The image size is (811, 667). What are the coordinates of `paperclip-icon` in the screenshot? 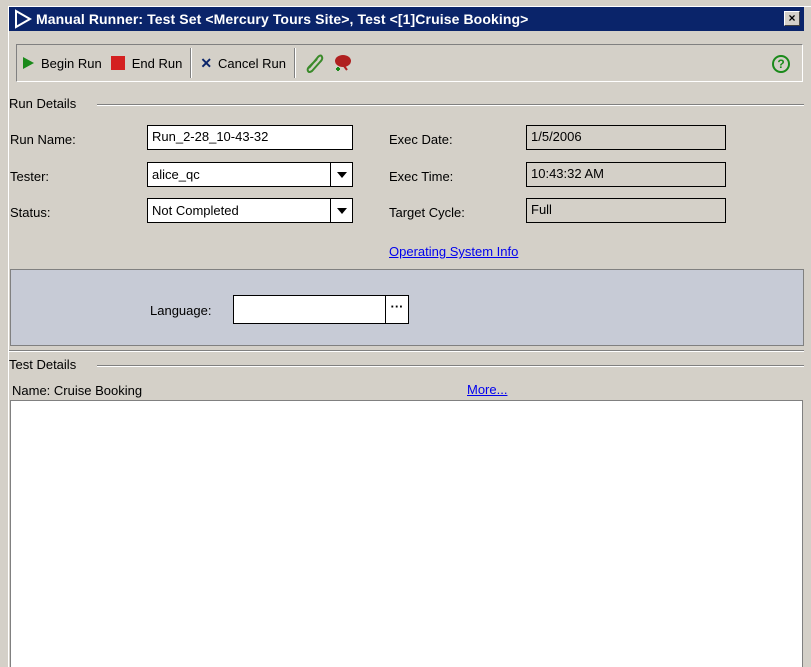 It's located at (315, 63).